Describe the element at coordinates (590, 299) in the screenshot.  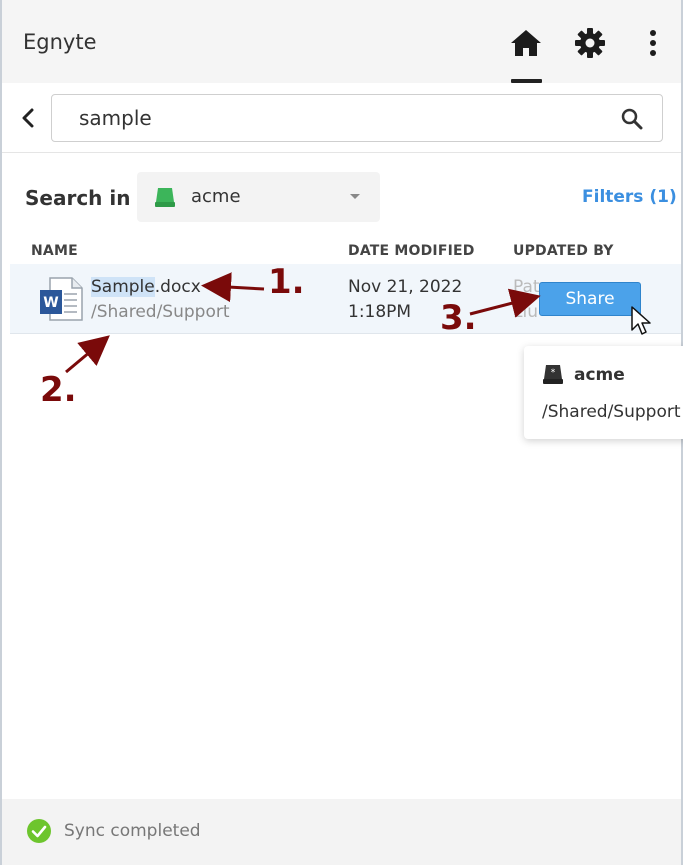
I see `share-button: Share` at that location.